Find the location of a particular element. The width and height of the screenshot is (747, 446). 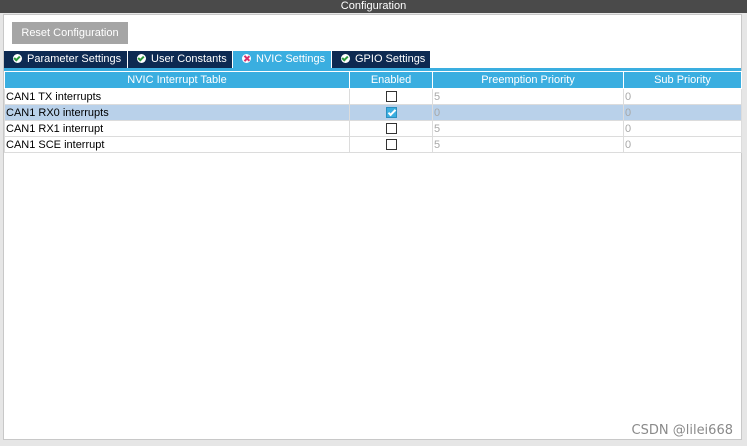

tab-parameter-settings: Parameter Settings is located at coordinates (65, 59).